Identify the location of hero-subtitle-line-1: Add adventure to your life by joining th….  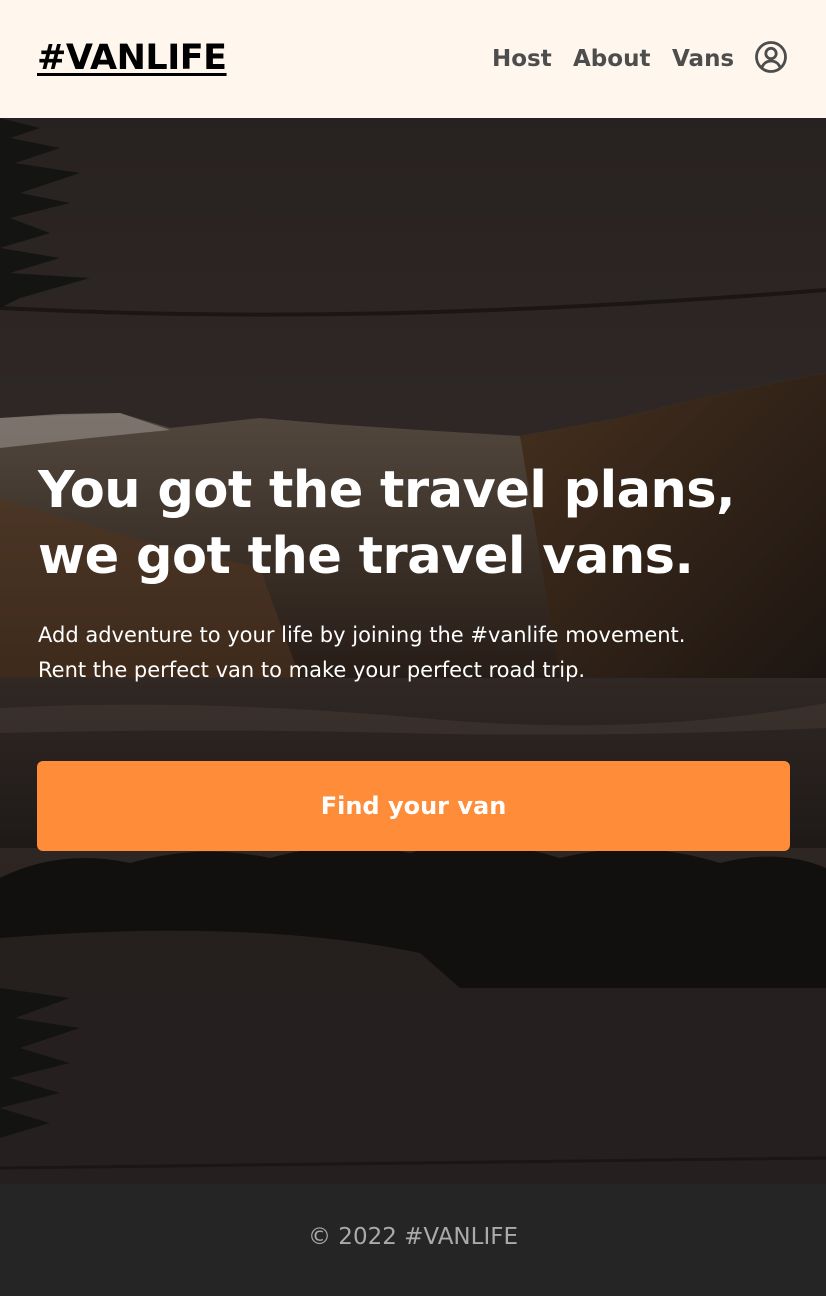
(362, 635).